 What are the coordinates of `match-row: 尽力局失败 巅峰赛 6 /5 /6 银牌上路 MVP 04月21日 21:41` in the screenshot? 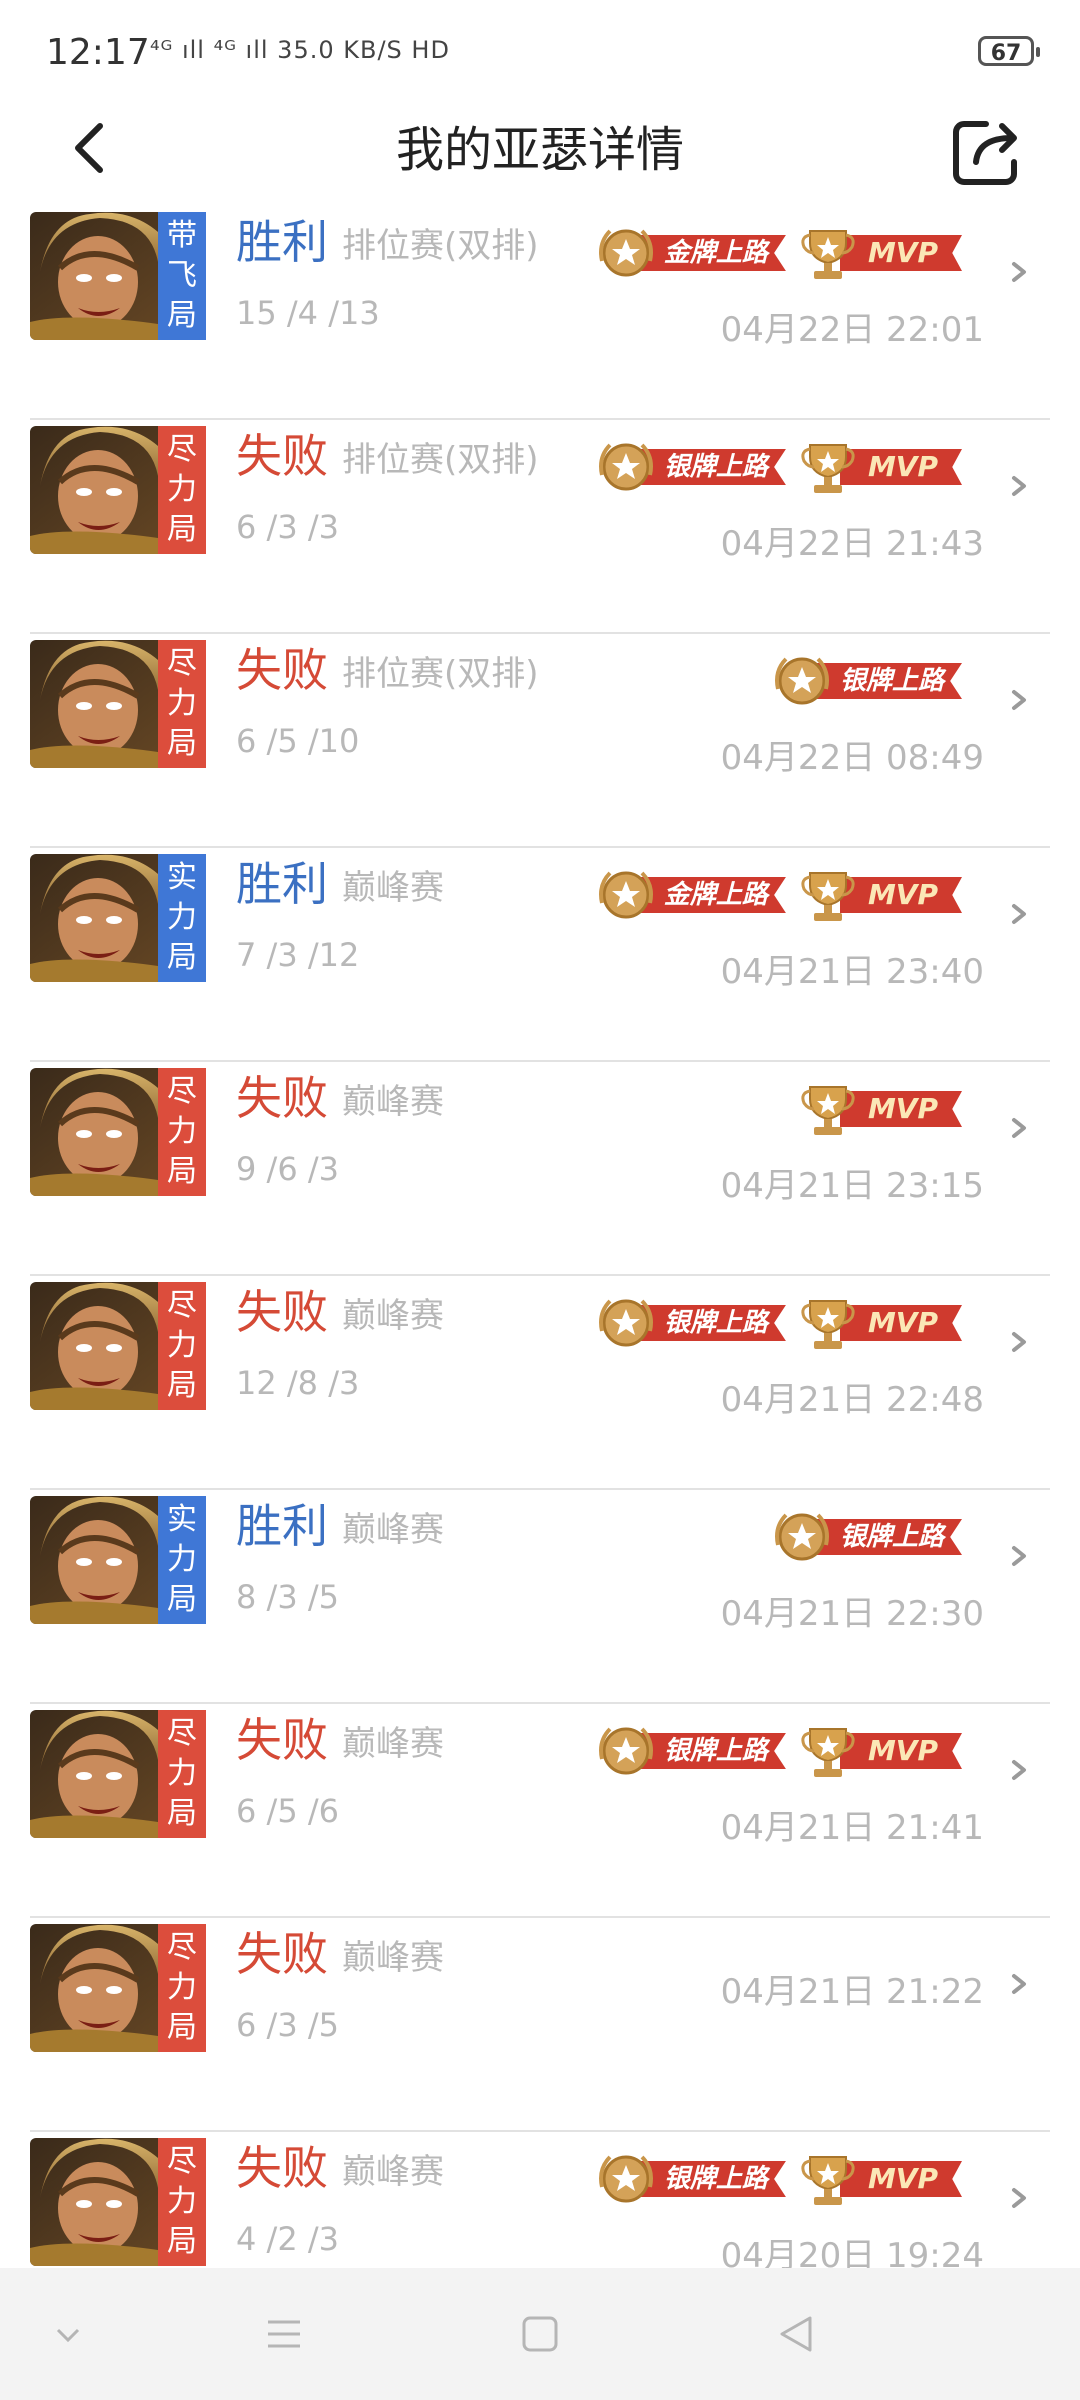 It's located at (540, 1811).